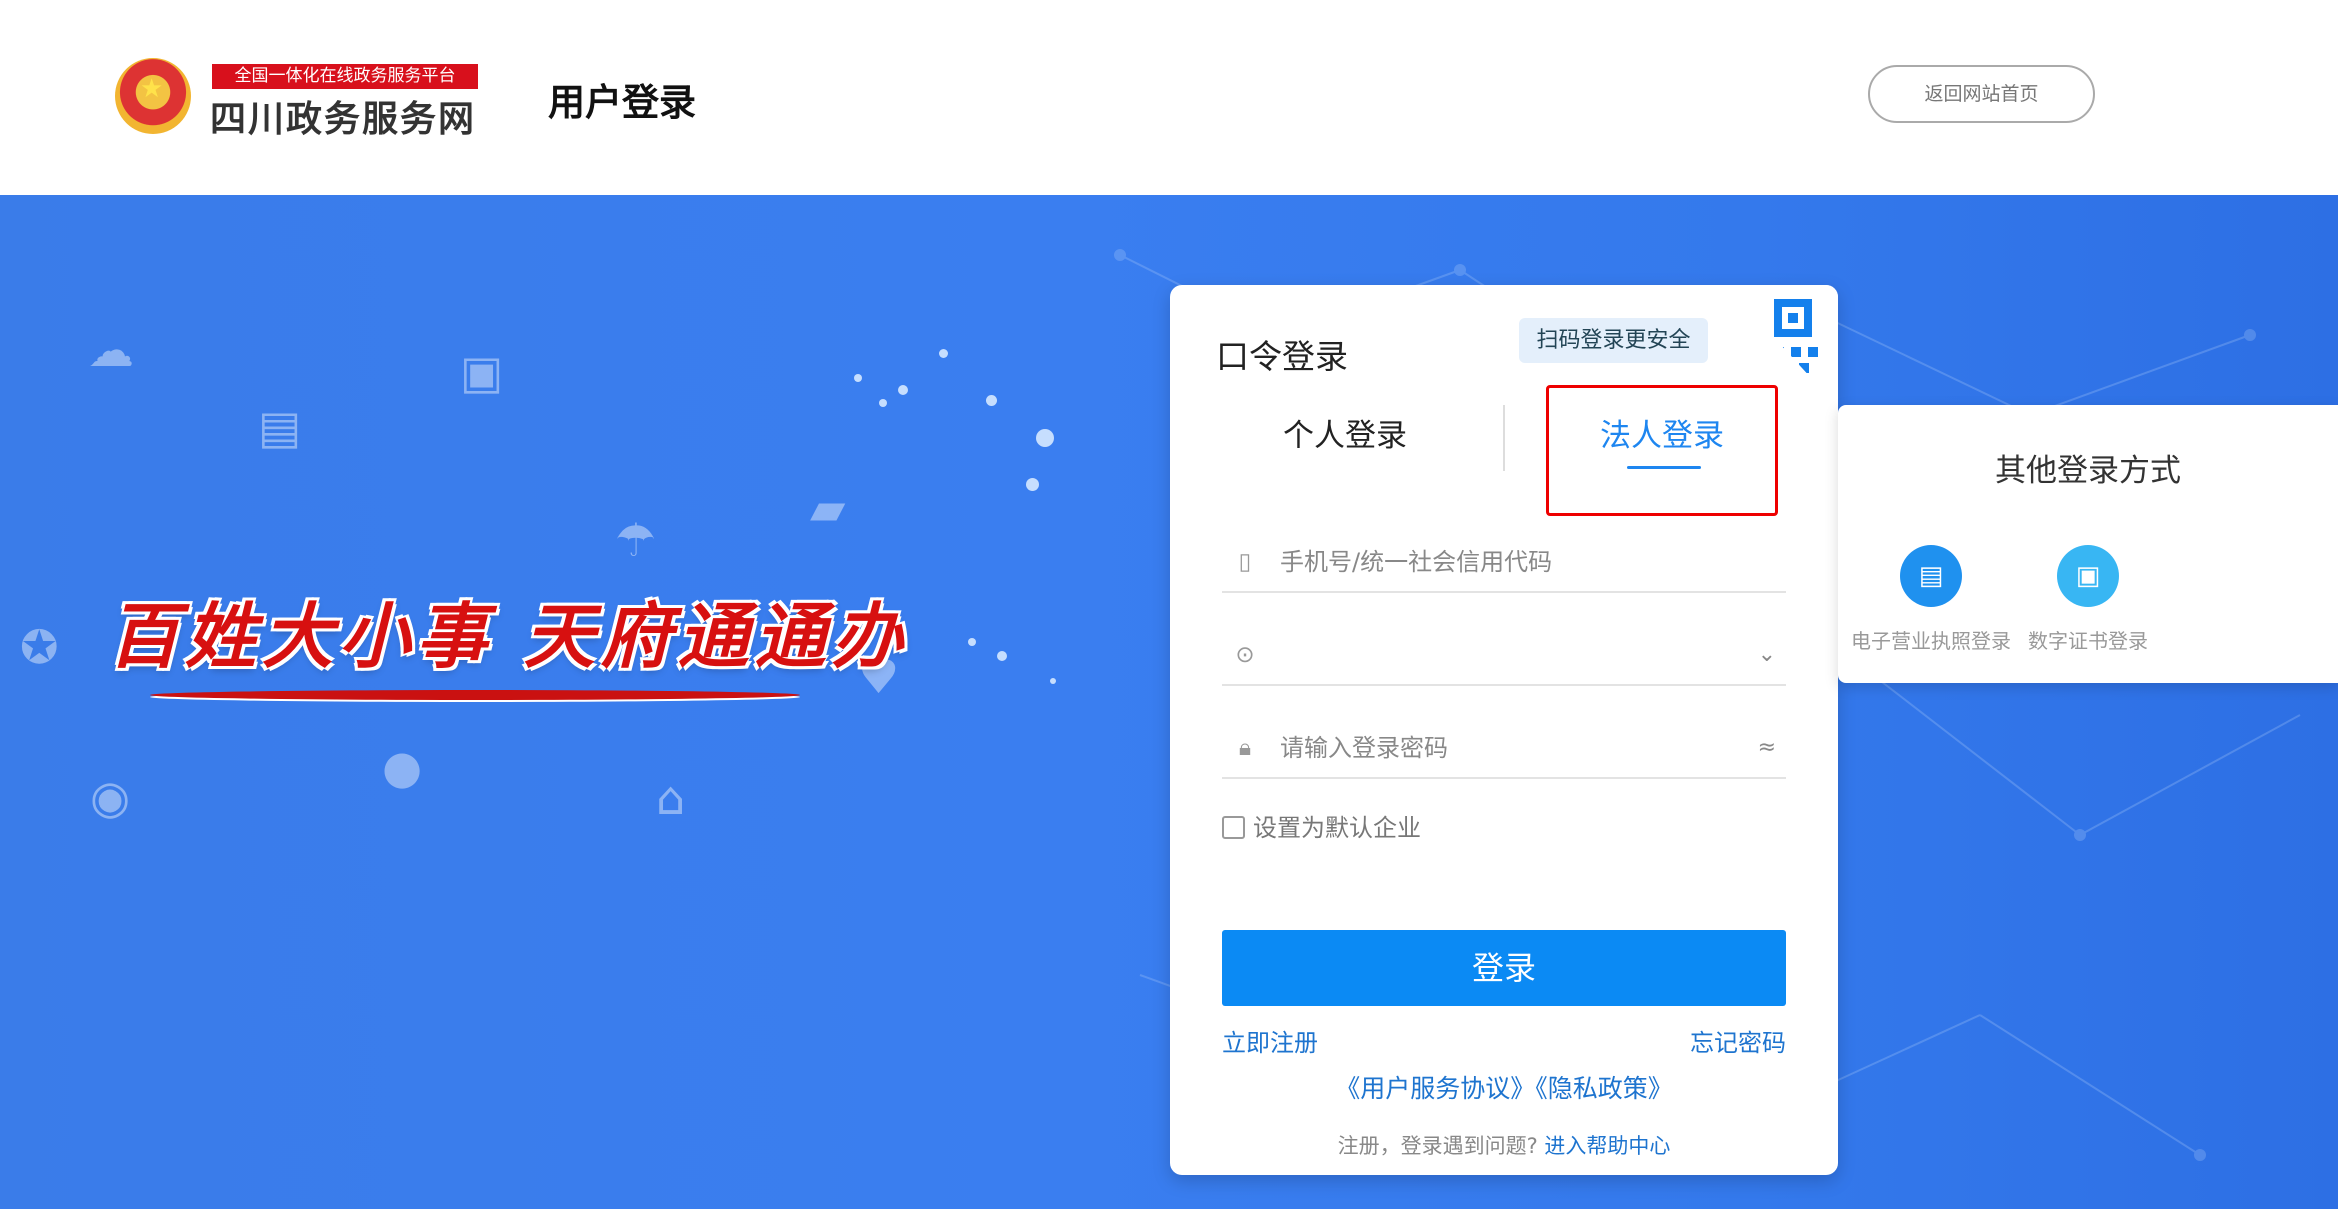  Describe the element at coordinates (1245, 562) in the screenshot. I see `phone-icon: ▯` at that location.